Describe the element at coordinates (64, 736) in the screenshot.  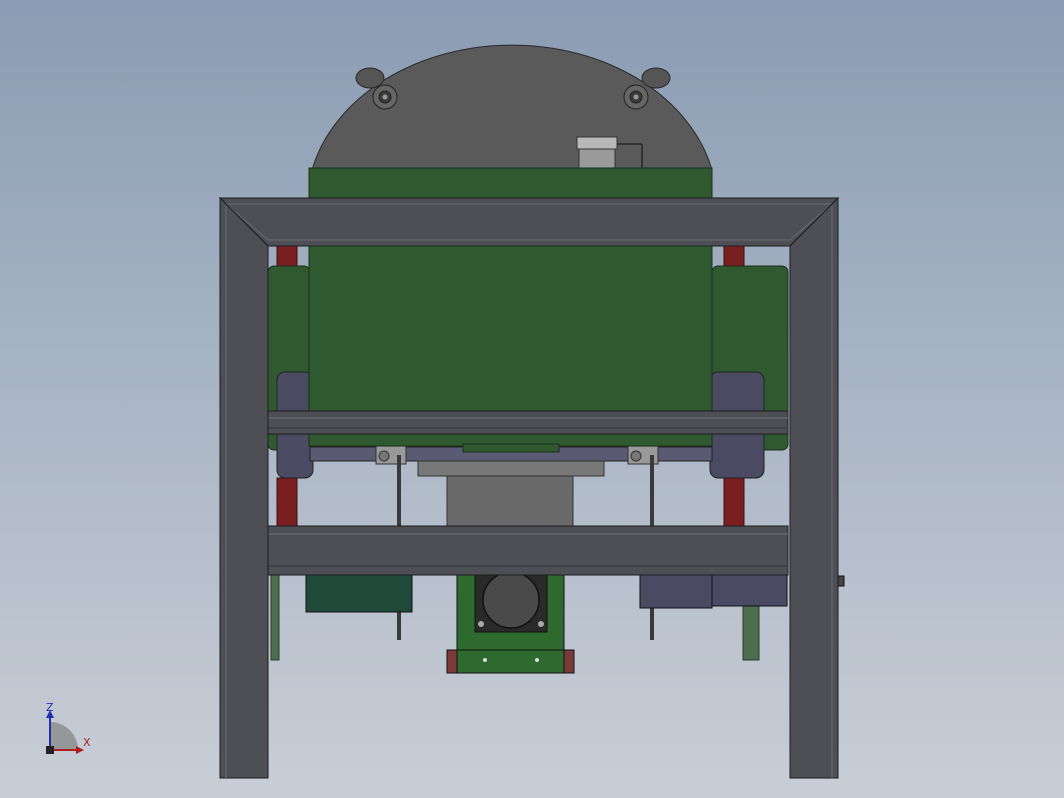
I see `triad-plane` at that location.